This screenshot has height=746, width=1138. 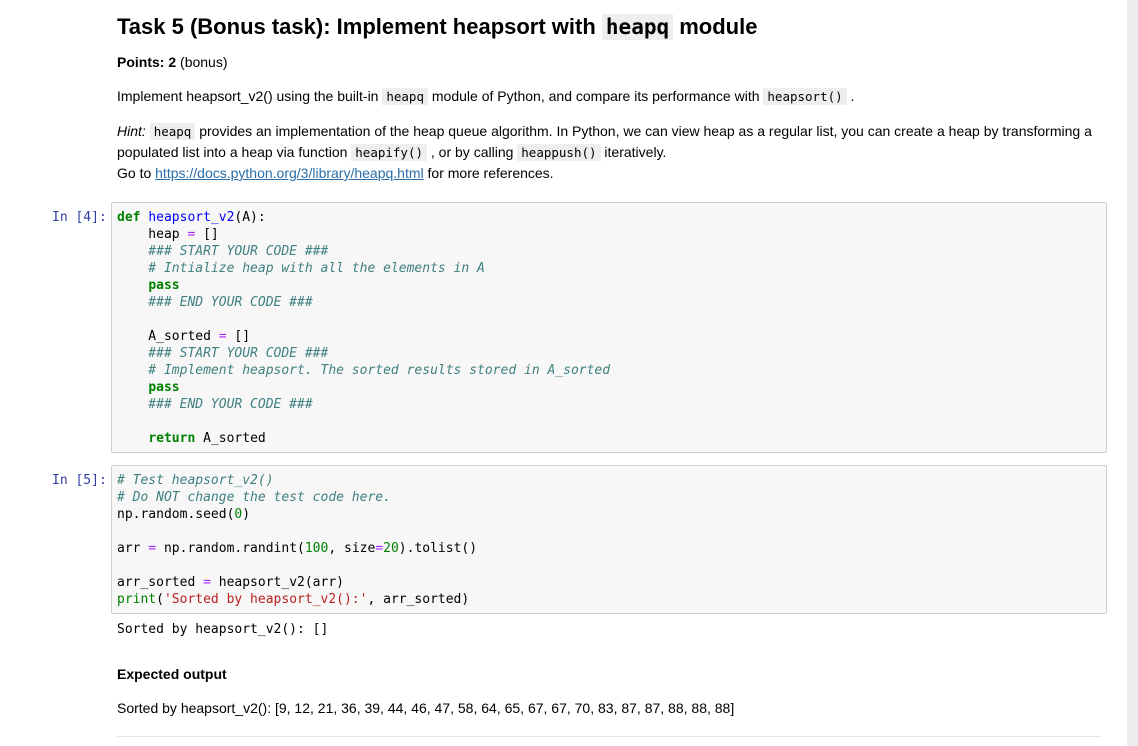 What do you see at coordinates (79, 217) in the screenshot?
I see `cell-prompt-4: In [4]:` at bounding box center [79, 217].